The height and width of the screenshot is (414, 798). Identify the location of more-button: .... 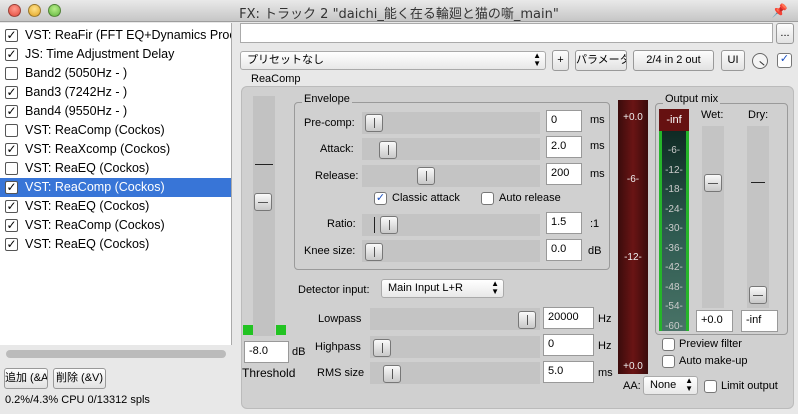
(785, 33).